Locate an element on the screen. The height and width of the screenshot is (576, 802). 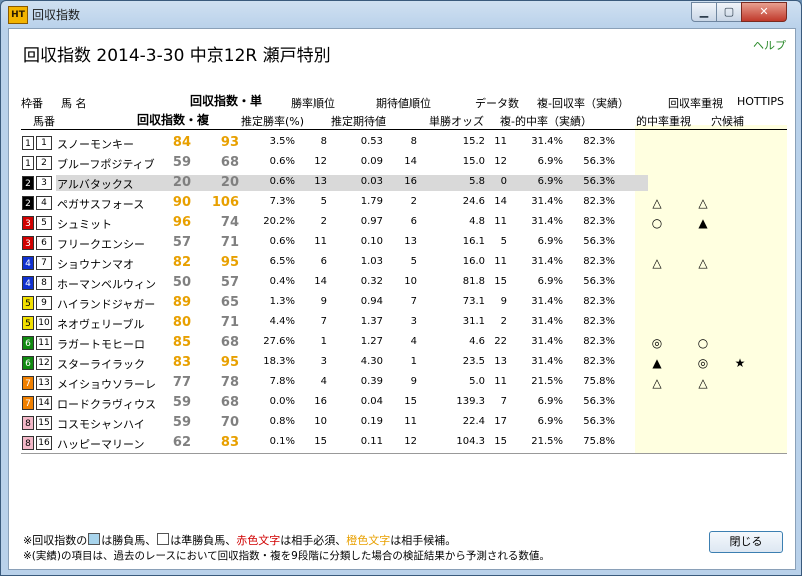
umaban-badge: 6 is located at coordinates (44, 243).